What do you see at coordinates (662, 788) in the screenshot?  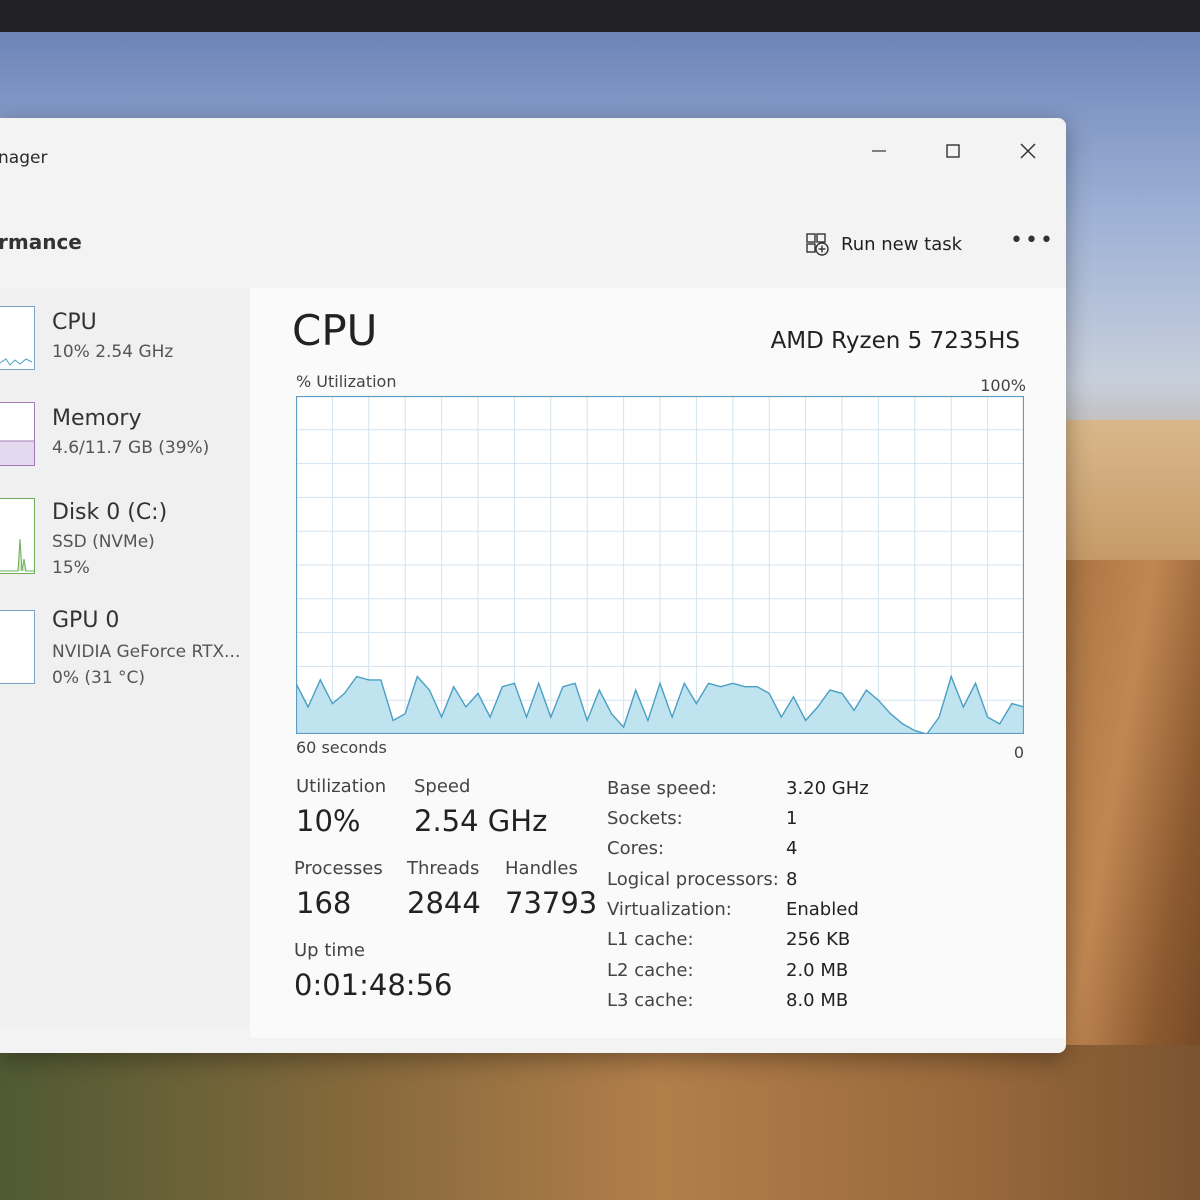 I see `spec-label: Base speed:` at bounding box center [662, 788].